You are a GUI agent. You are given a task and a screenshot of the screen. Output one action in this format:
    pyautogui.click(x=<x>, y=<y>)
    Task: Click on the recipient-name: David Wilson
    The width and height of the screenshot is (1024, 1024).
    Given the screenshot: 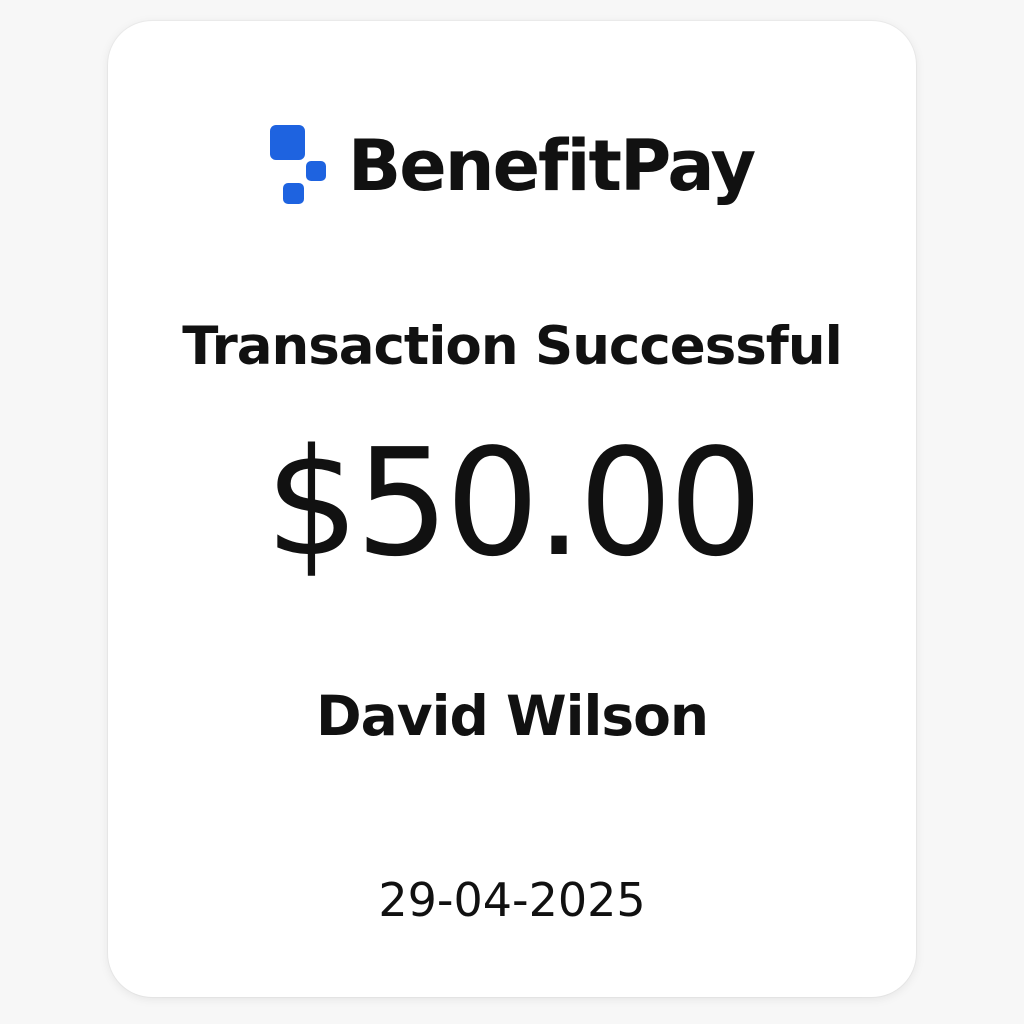 What is the action you would take?
    pyautogui.click(x=512, y=716)
    